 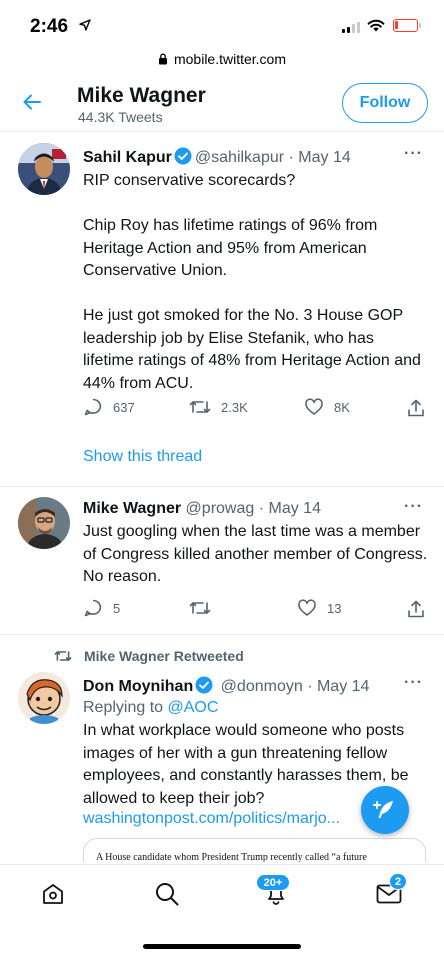 What do you see at coordinates (124, 407) in the screenshot?
I see `reply-count: 637` at bounding box center [124, 407].